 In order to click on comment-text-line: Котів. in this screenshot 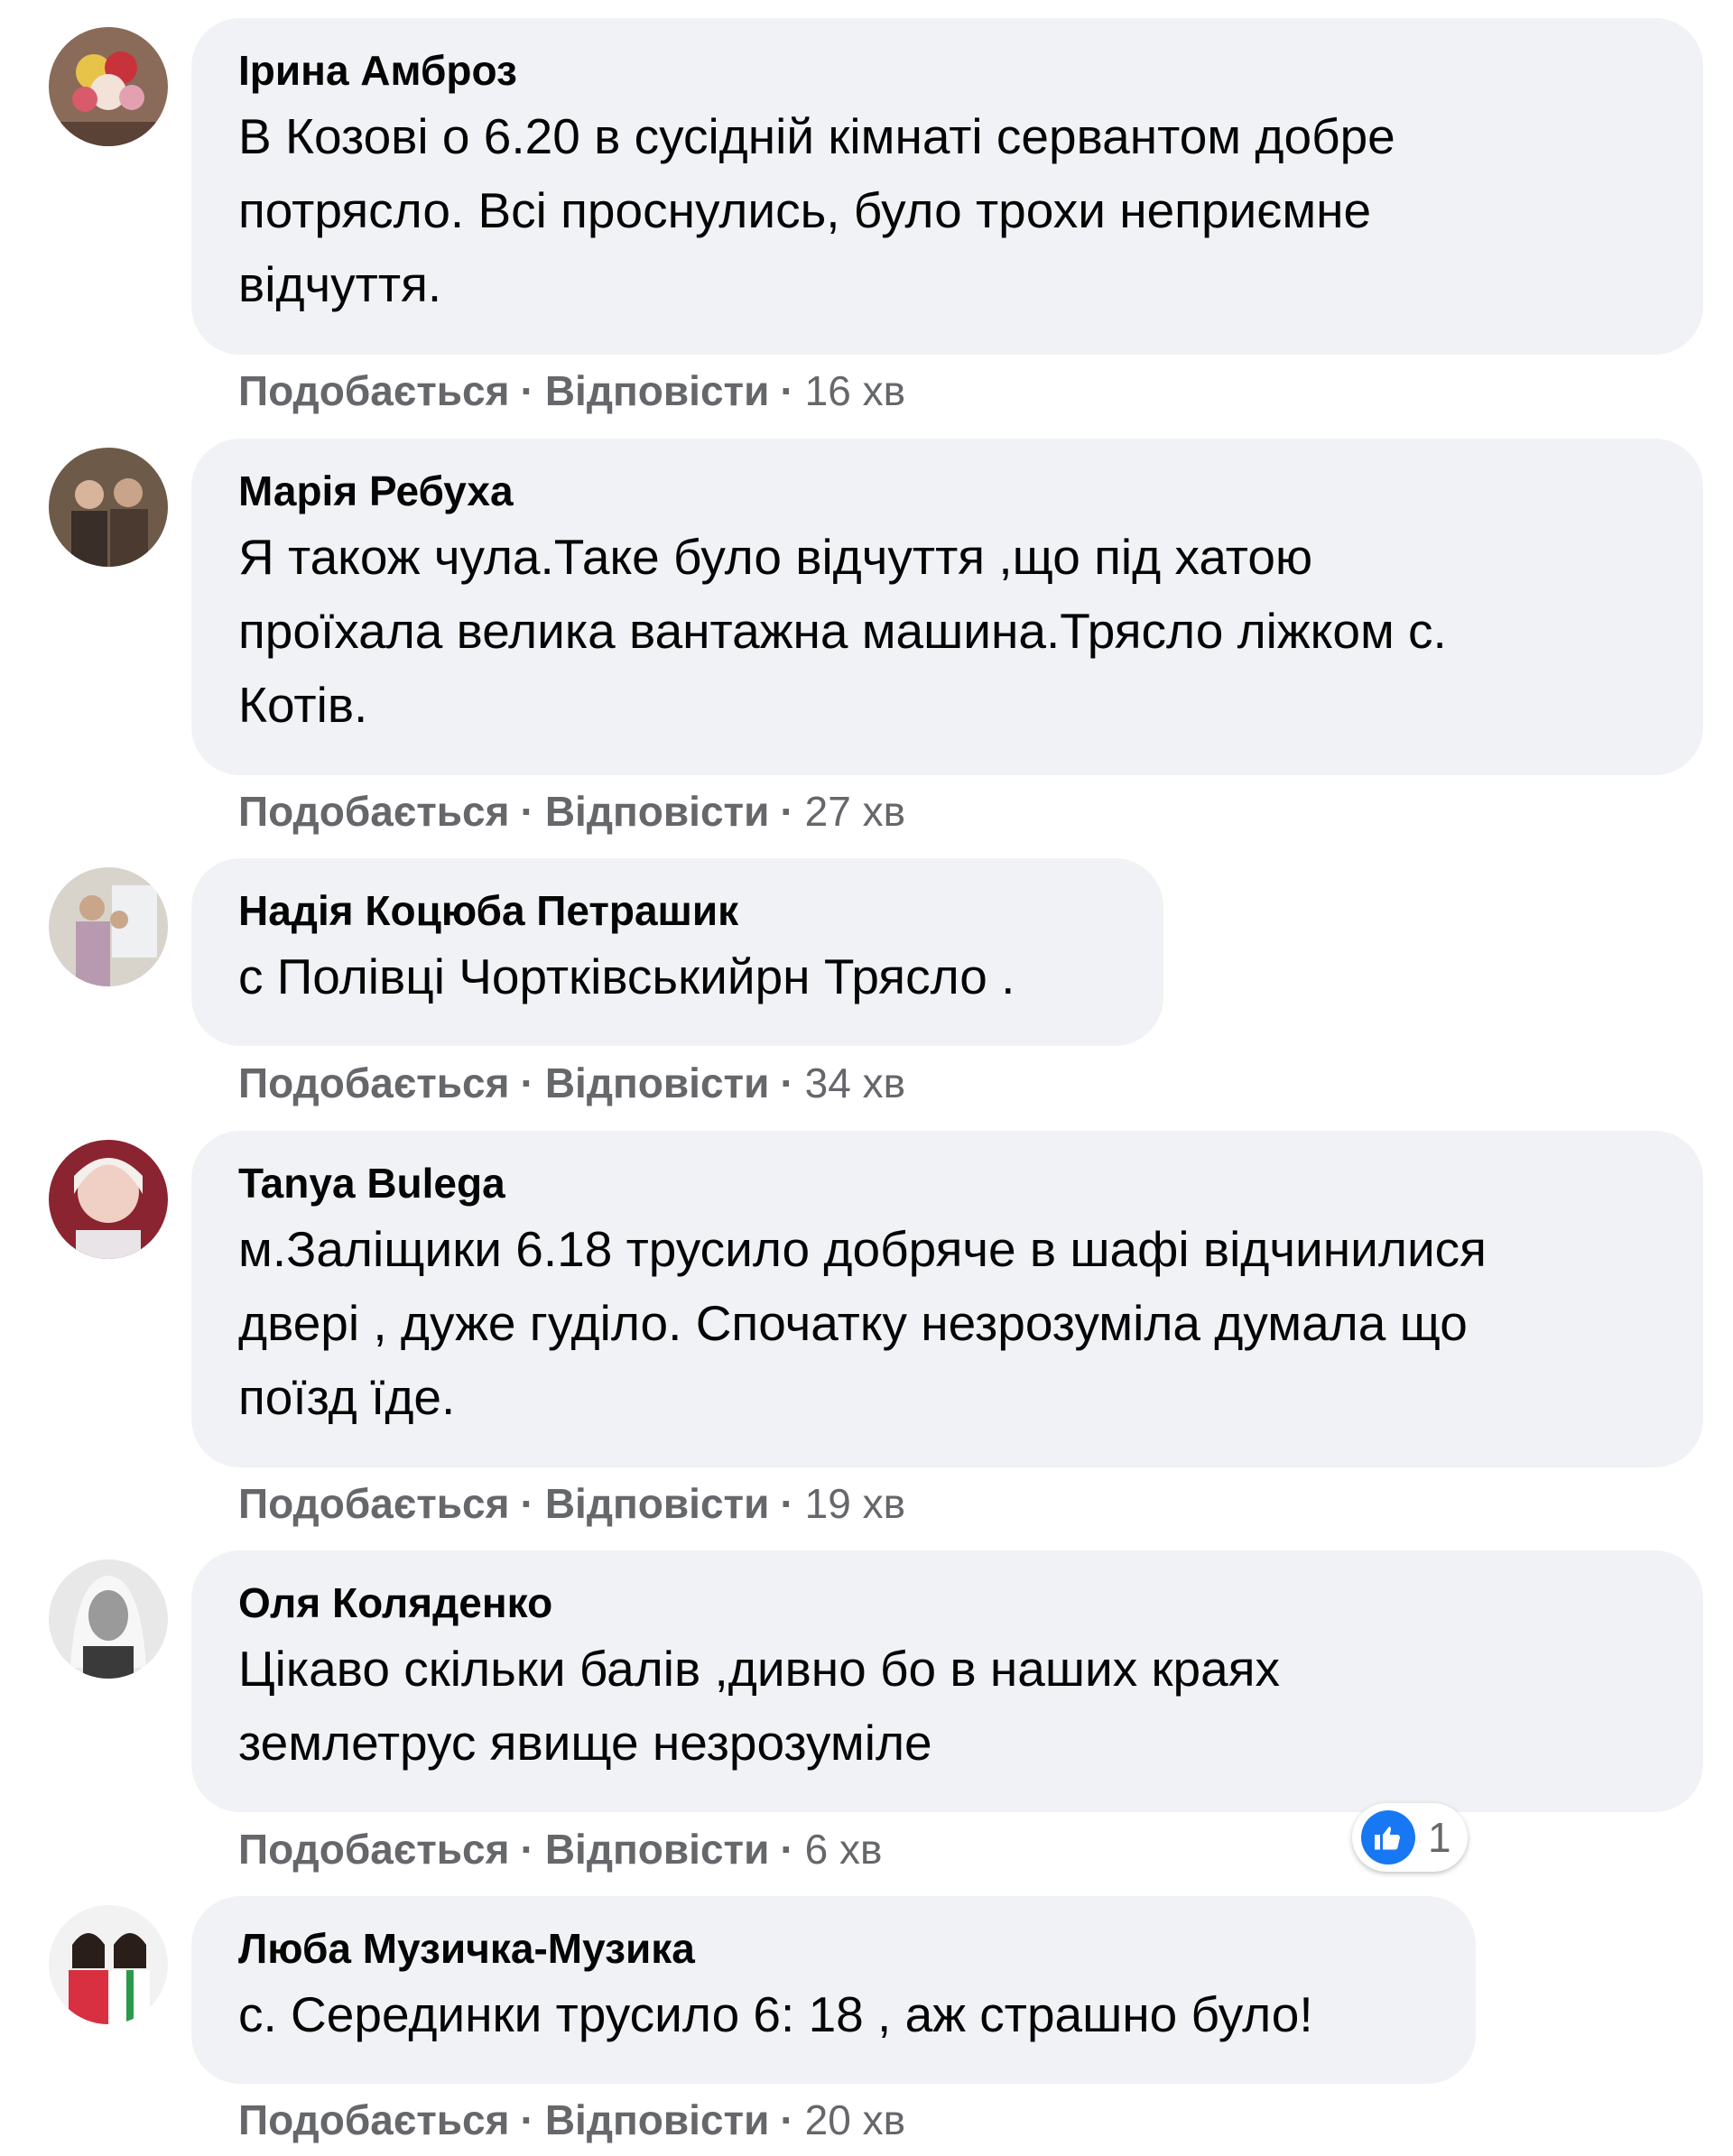, I will do `click(303, 705)`.